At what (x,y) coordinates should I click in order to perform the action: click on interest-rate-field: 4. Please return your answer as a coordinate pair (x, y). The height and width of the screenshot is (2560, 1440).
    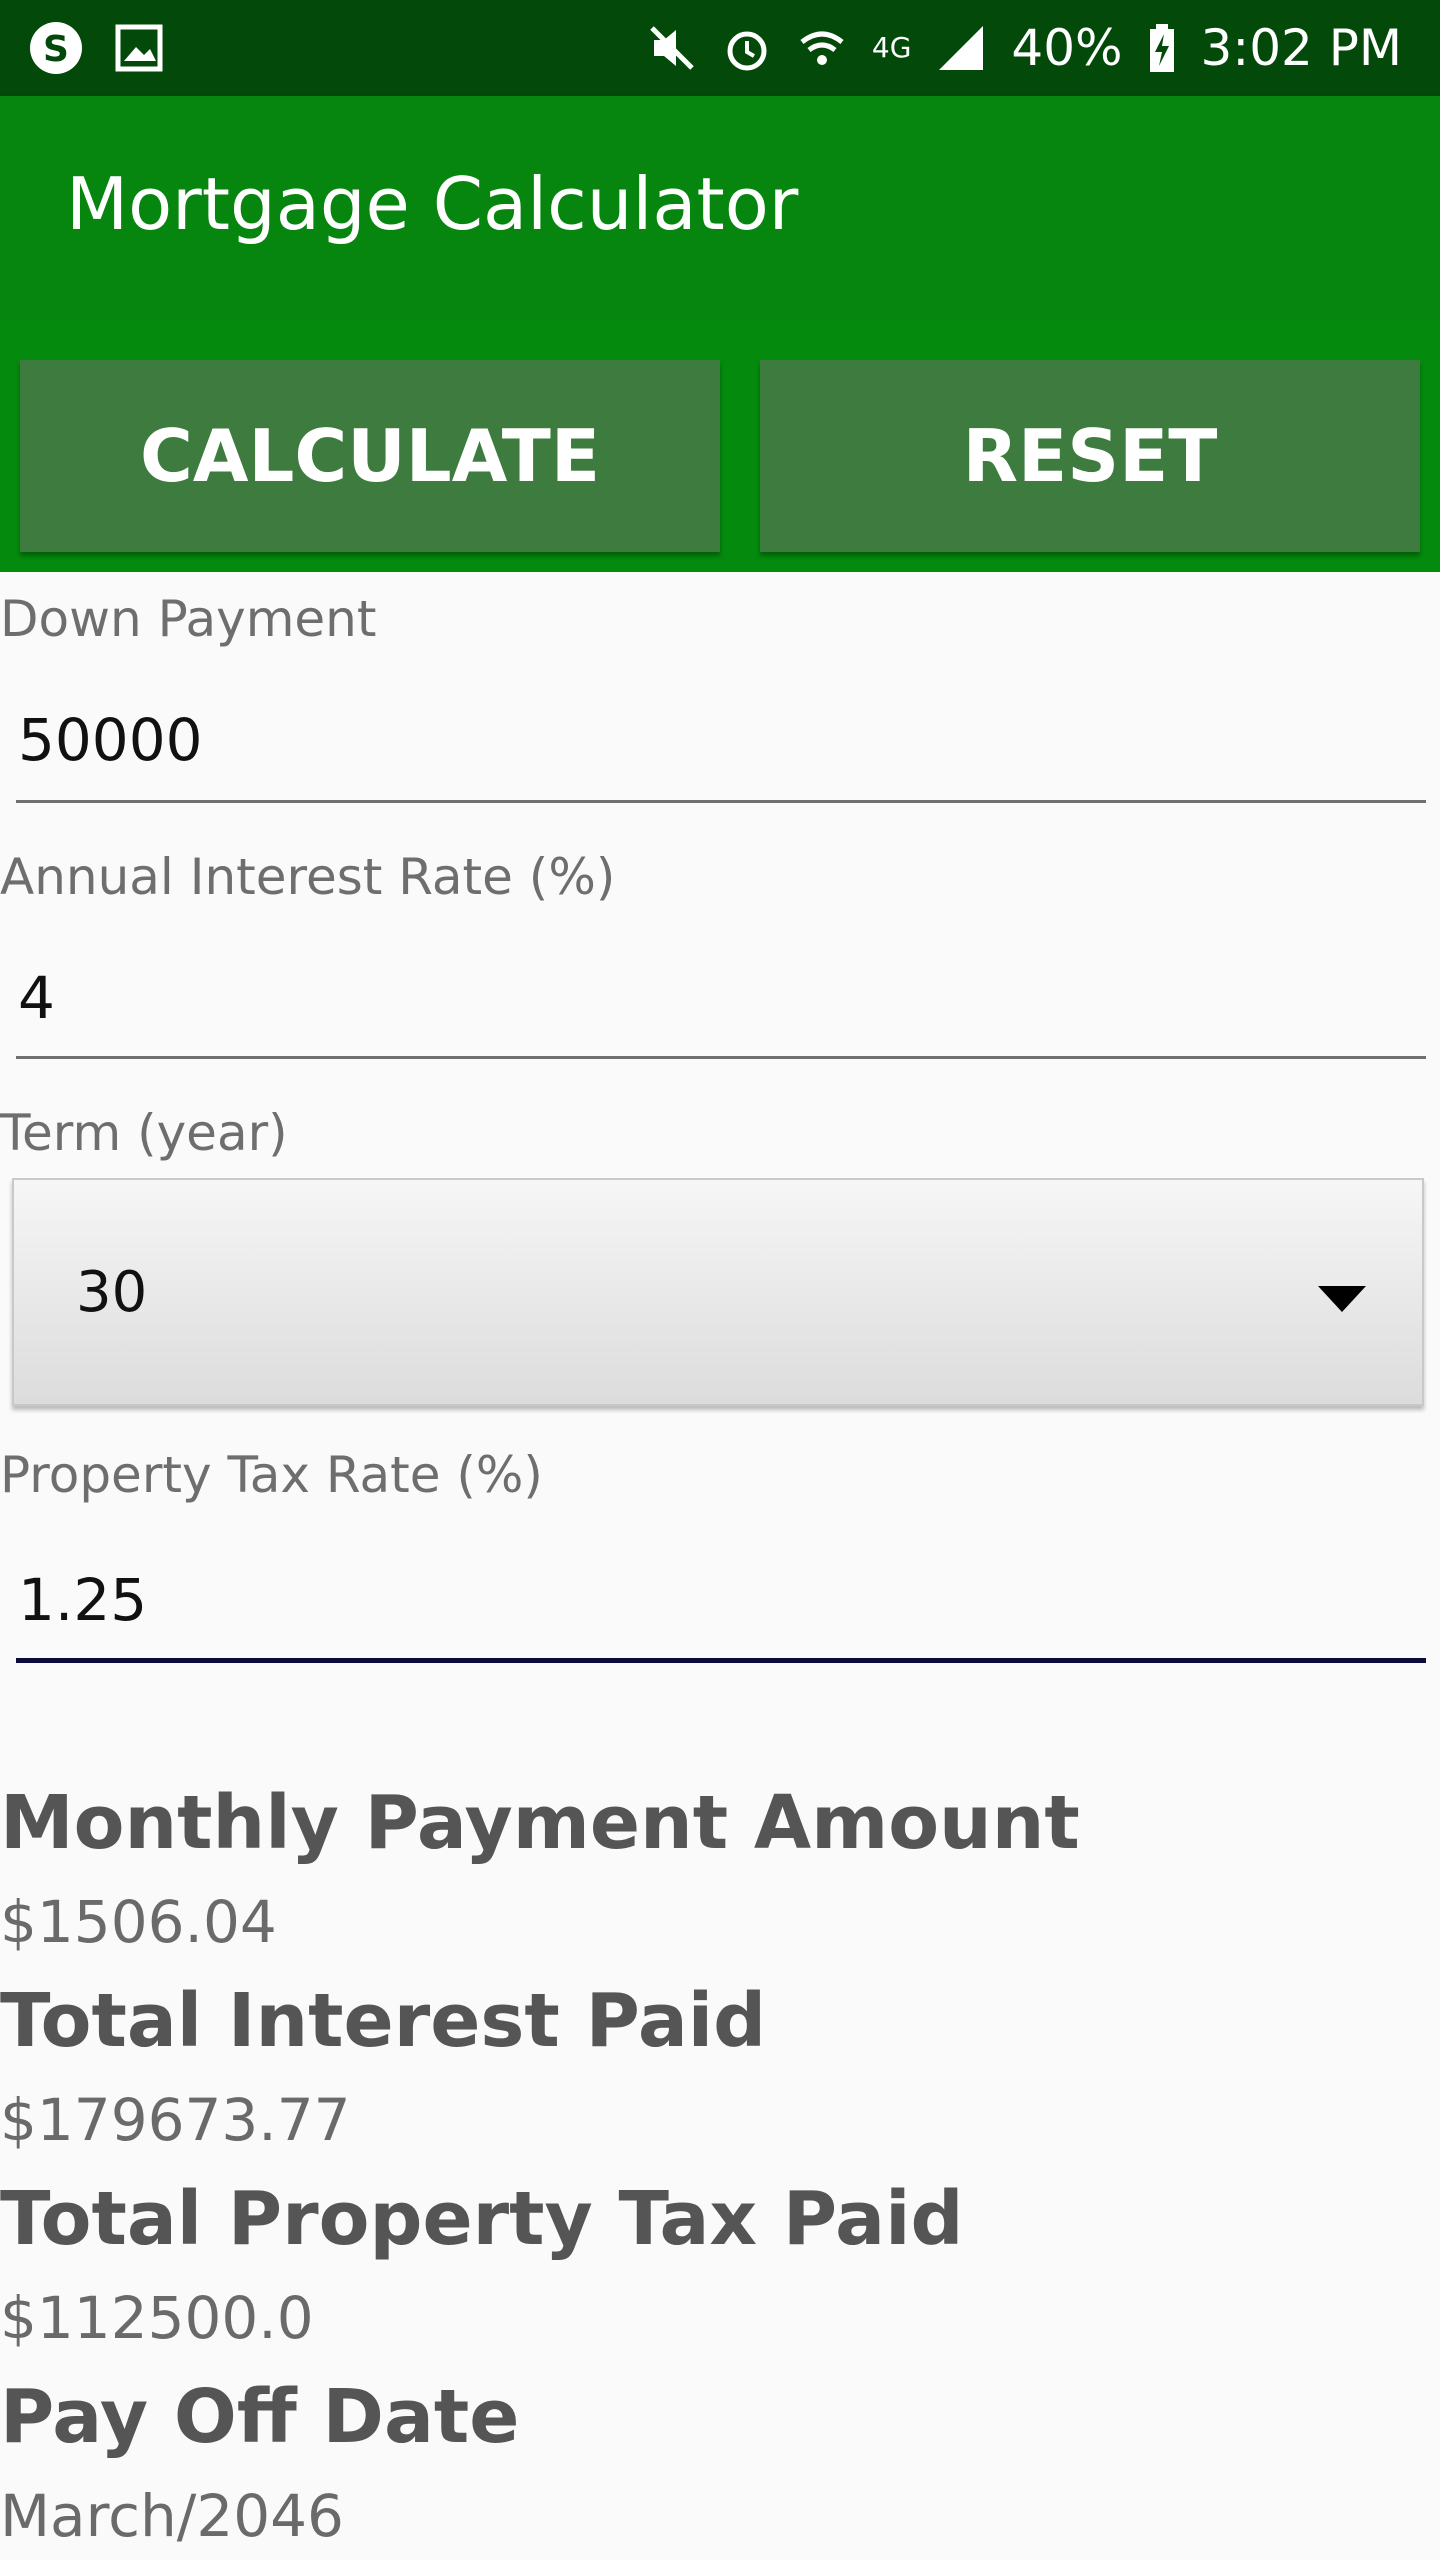
    Looking at the image, I should click on (721, 1011).